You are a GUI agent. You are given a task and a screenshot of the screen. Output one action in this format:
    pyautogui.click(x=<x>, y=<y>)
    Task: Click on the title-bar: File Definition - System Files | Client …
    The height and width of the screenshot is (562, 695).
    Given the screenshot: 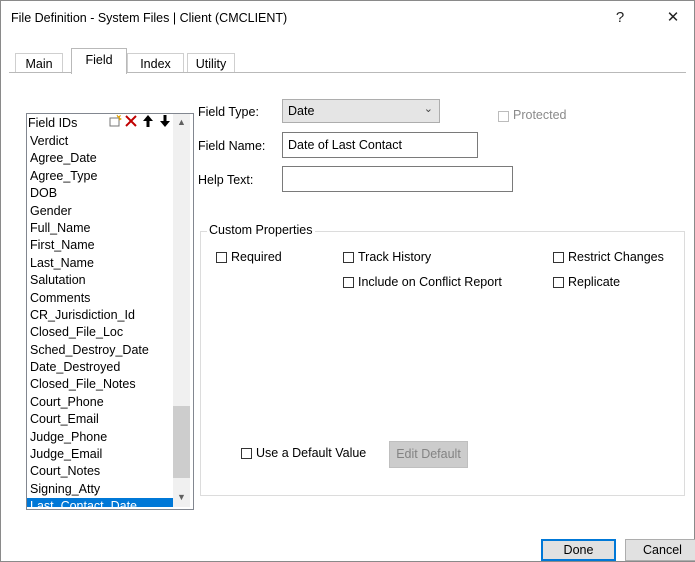 What is the action you would take?
    pyautogui.click(x=347, y=19)
    